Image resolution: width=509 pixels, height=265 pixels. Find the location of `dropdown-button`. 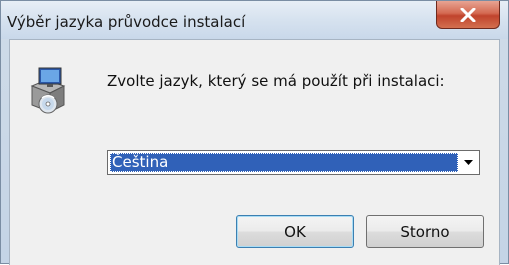

dropdown-button is located at coordinates (468, 162).